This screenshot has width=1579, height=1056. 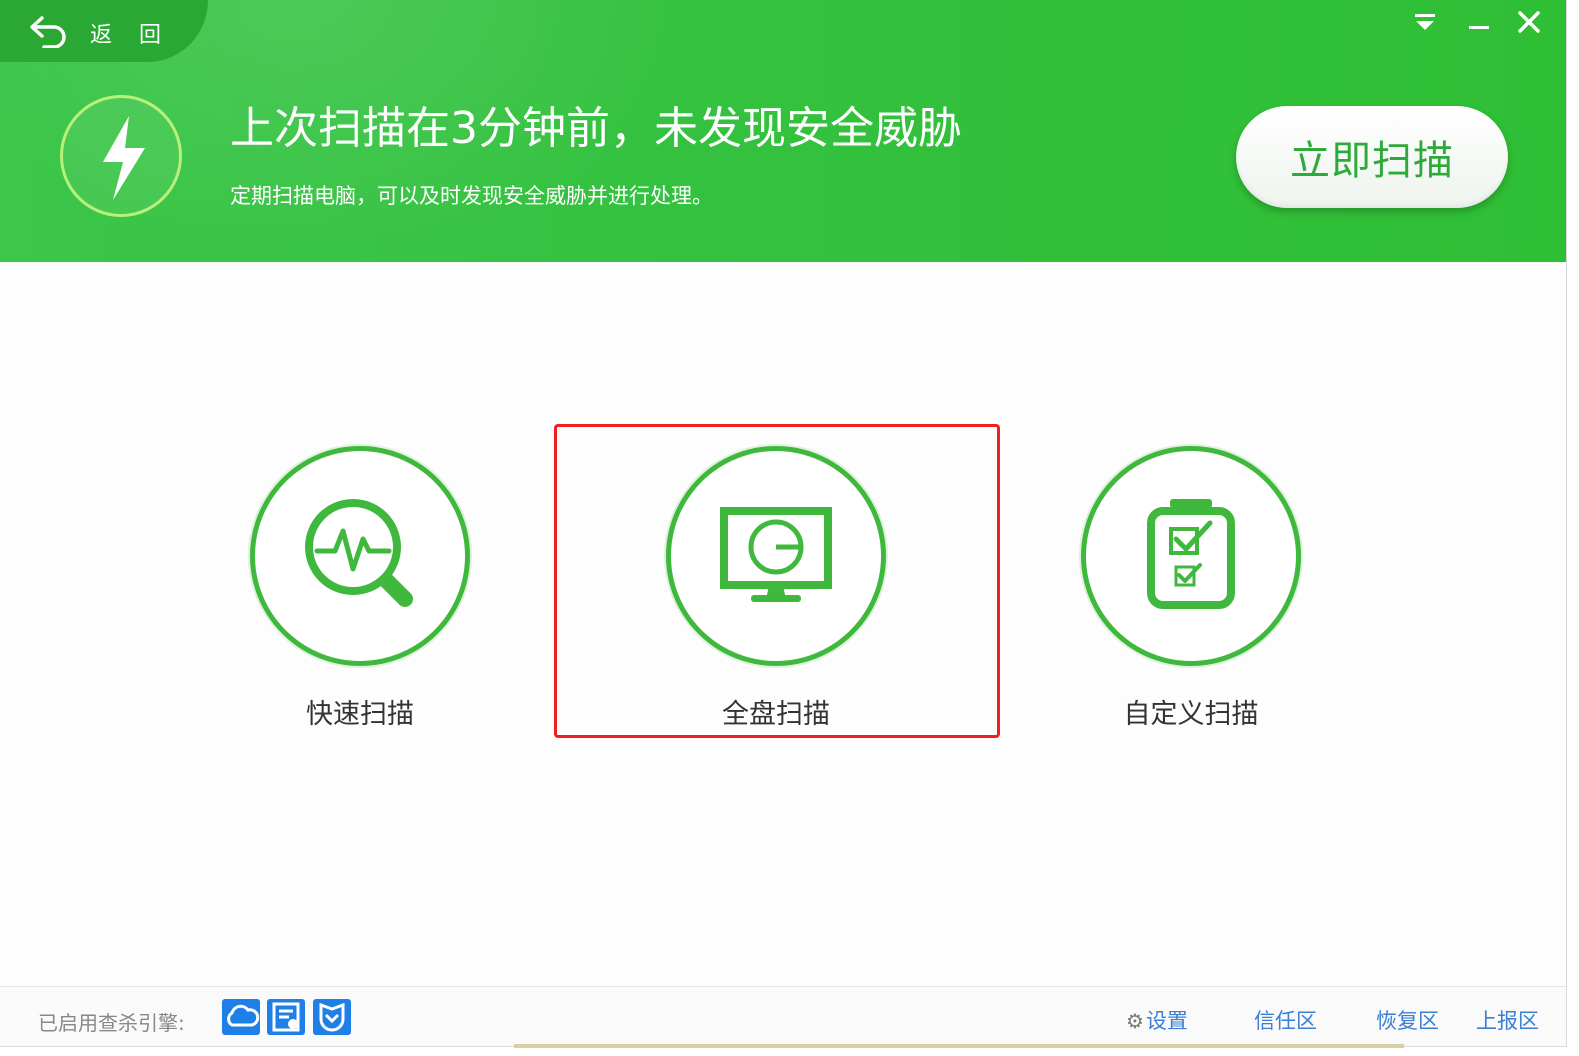 What do you see at coordinates (1166, 1021) in the screenshot?
I see `settings-label: 设置` at bounding box center [1166, 1021].